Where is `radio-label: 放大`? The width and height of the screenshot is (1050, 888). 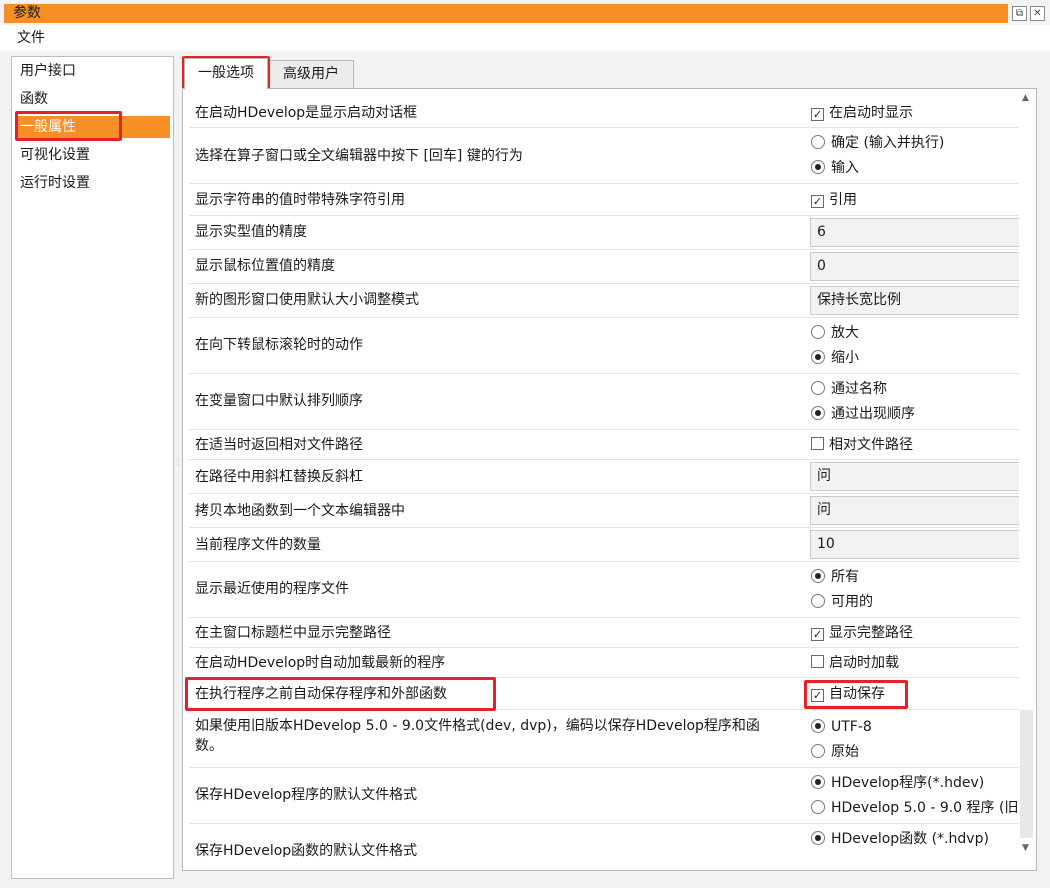
radio-label: 放大 is located at coordinates (845, 333).